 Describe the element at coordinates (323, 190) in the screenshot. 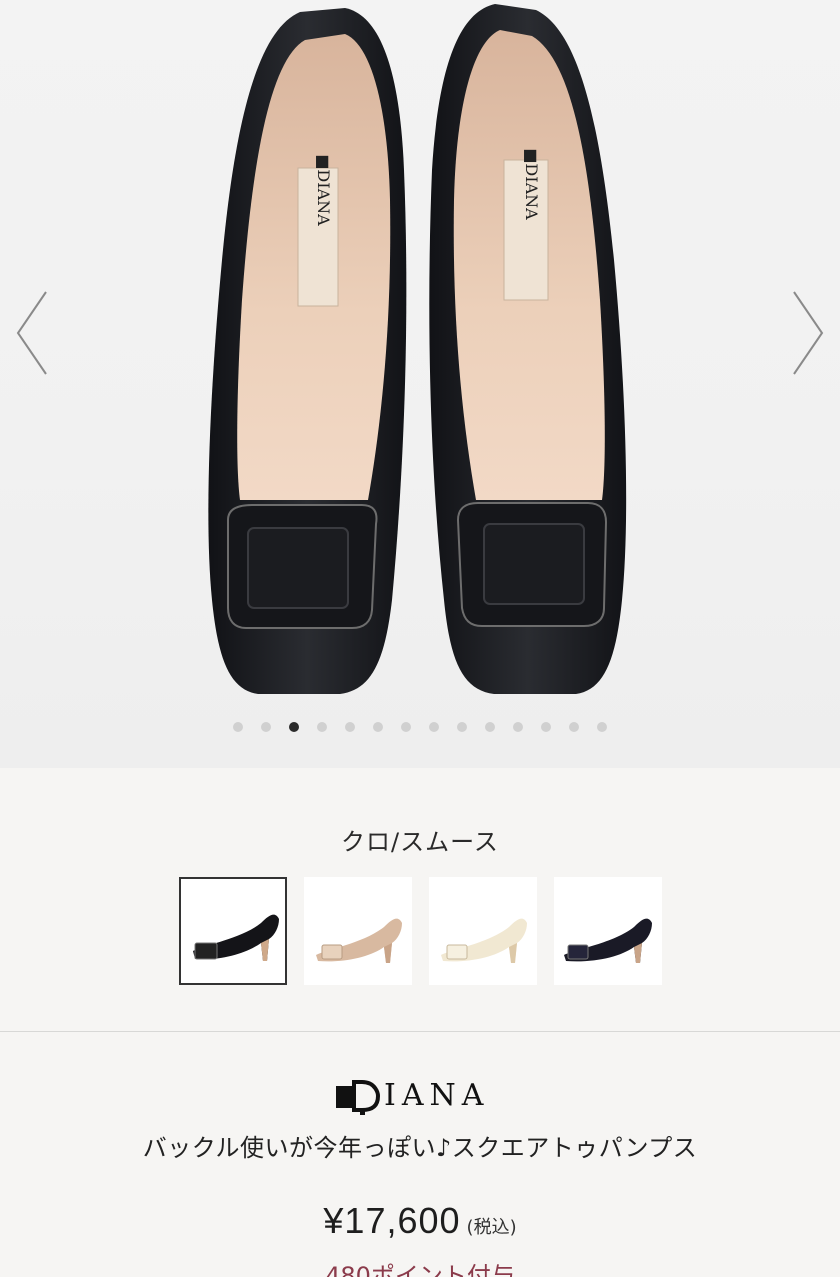

I see `insole-logo-left: ■DIANA` at that location.